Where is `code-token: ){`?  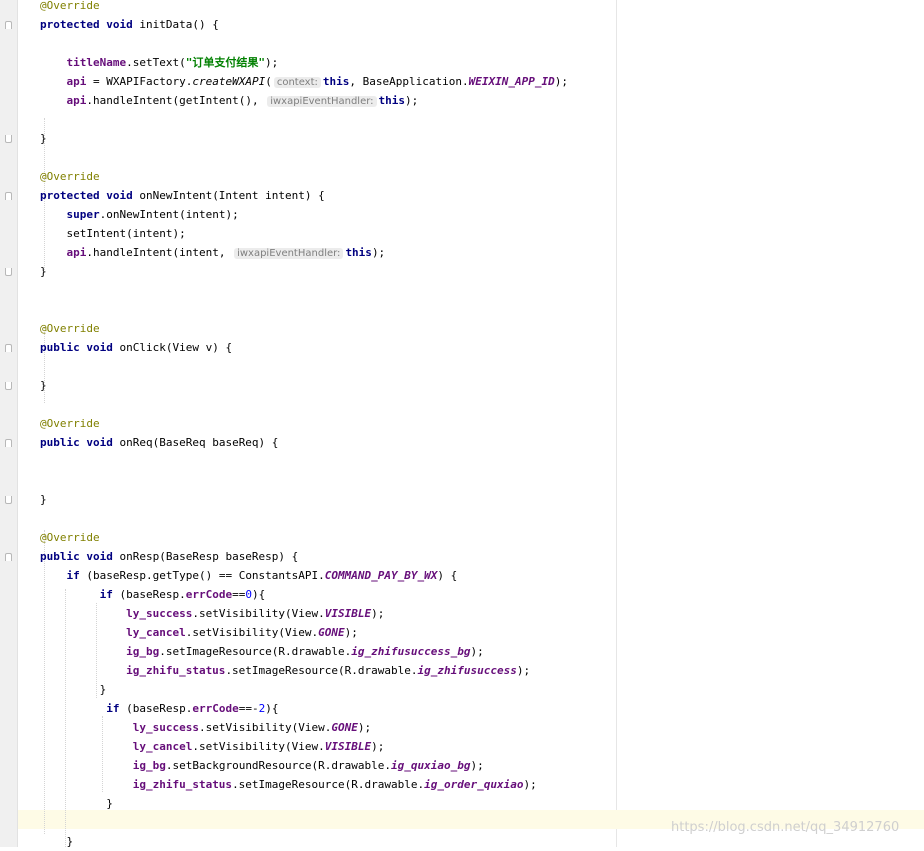
code-token: ){ is located at coordinates (258, 594).